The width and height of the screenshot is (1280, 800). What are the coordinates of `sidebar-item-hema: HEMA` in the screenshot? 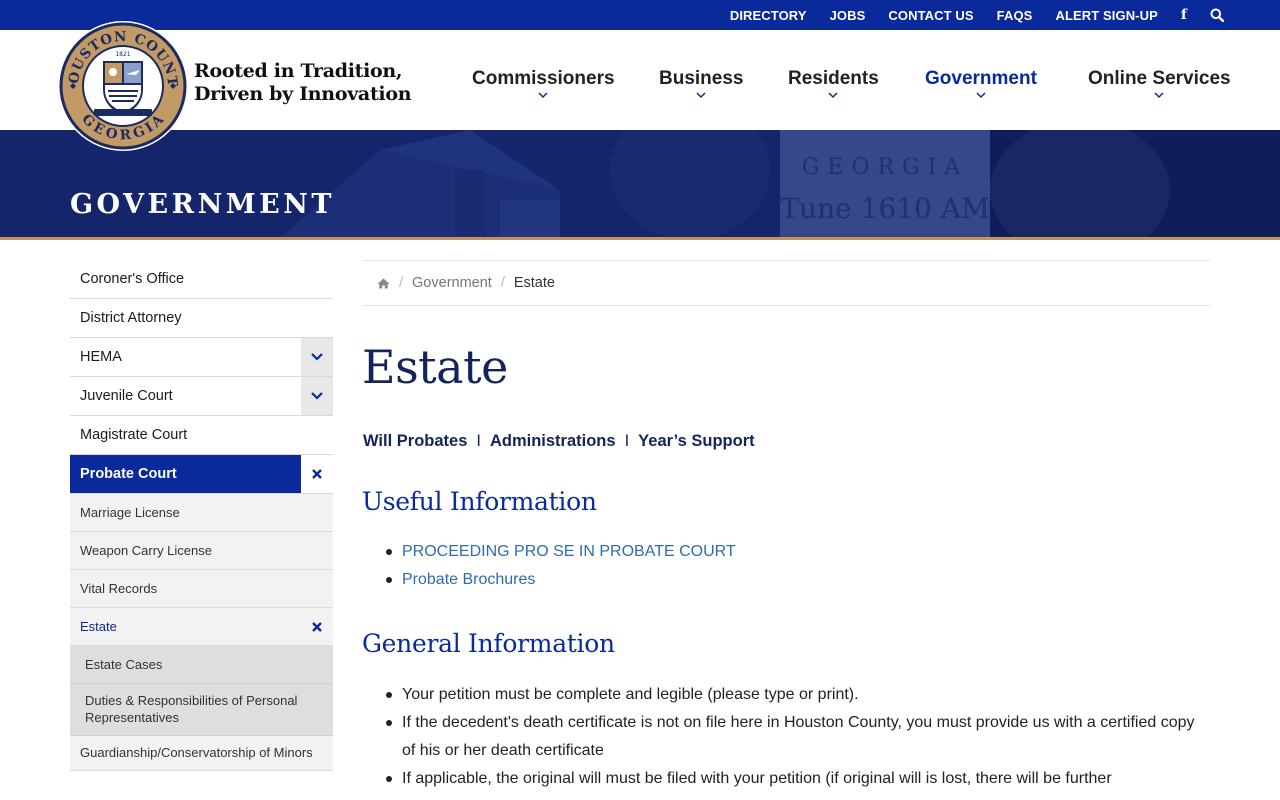 It's located at (201, 357).